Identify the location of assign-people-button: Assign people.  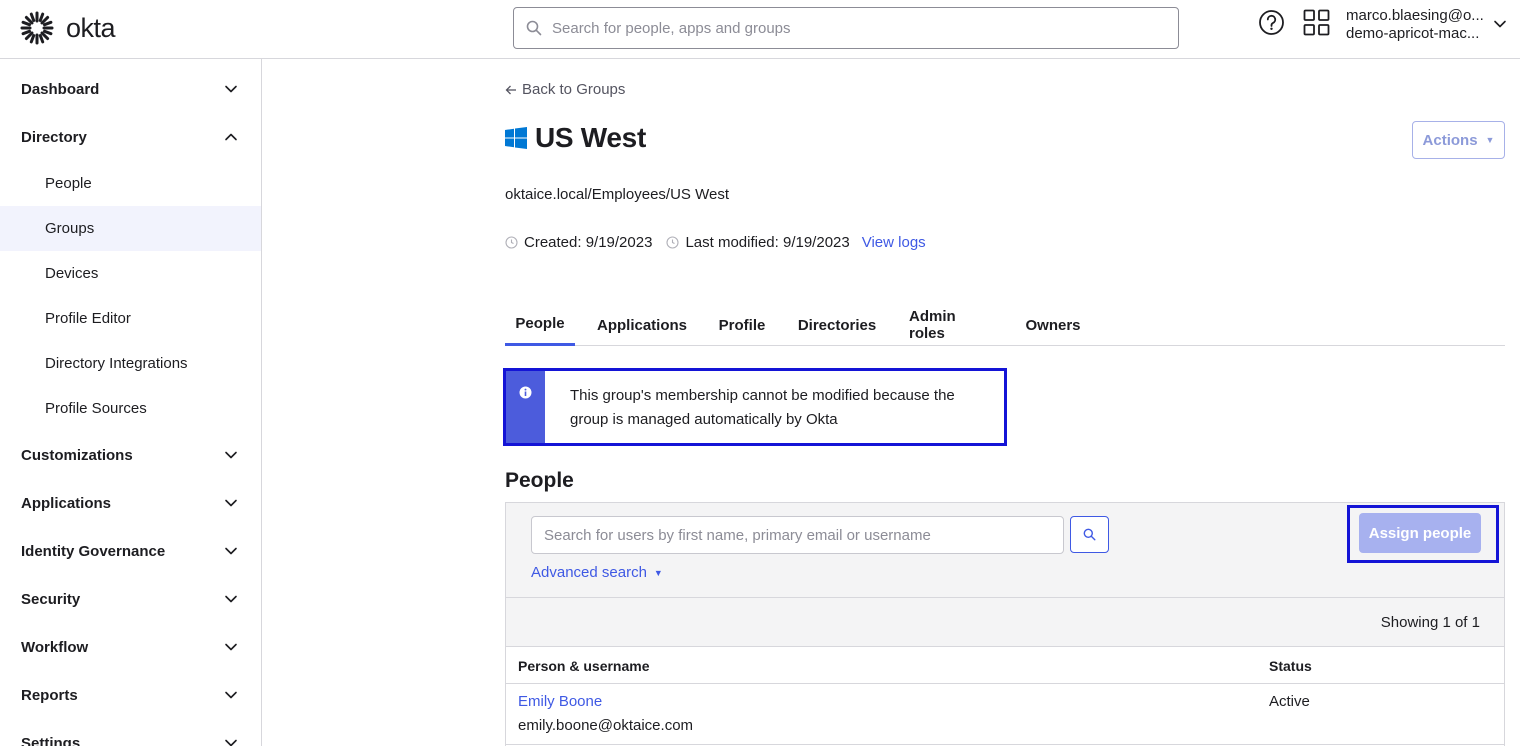
(1420, 533).